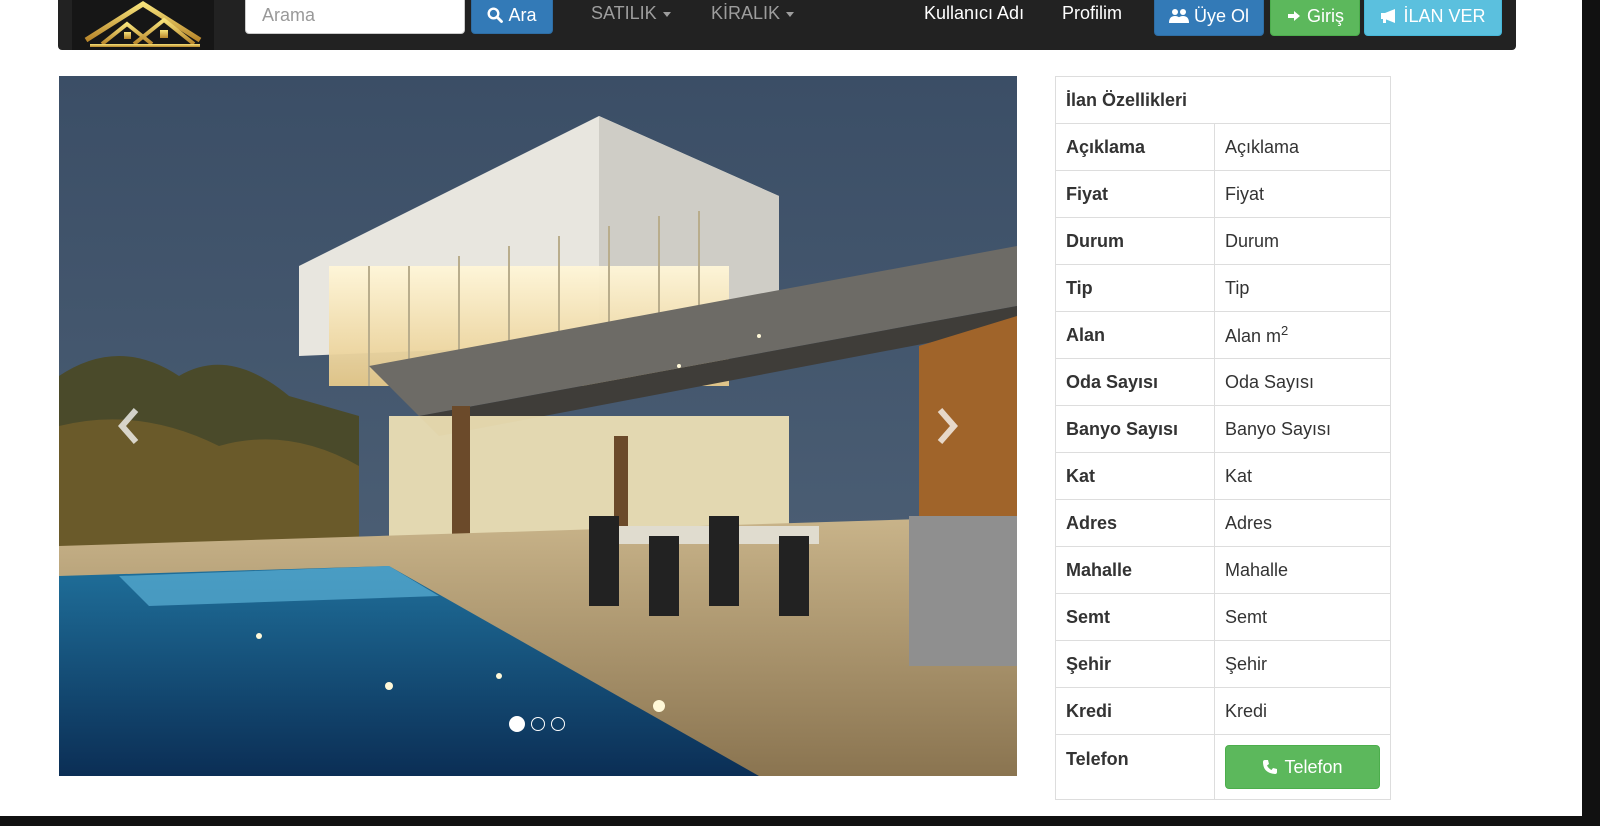 This screenshot has width=1600, height=826. What do you see at coordinates (1257, 569) in the screenshot?
I see `property-value-text: Mahalle` at bounding box center [1257, 569].